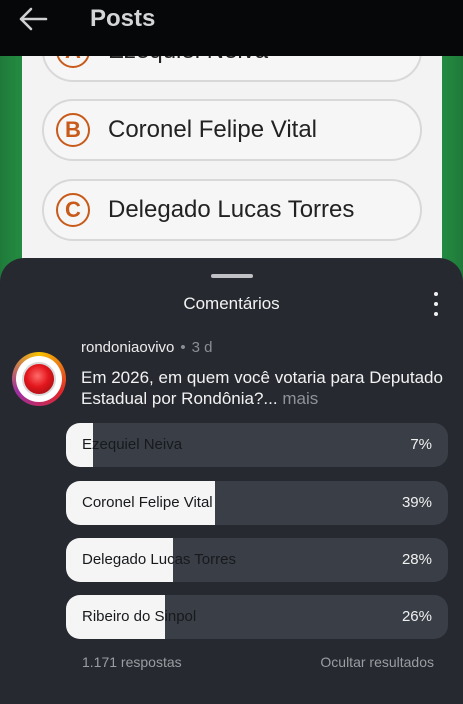  I want to click on hide-results-button: Ocultar resultados, so click(377, 662).